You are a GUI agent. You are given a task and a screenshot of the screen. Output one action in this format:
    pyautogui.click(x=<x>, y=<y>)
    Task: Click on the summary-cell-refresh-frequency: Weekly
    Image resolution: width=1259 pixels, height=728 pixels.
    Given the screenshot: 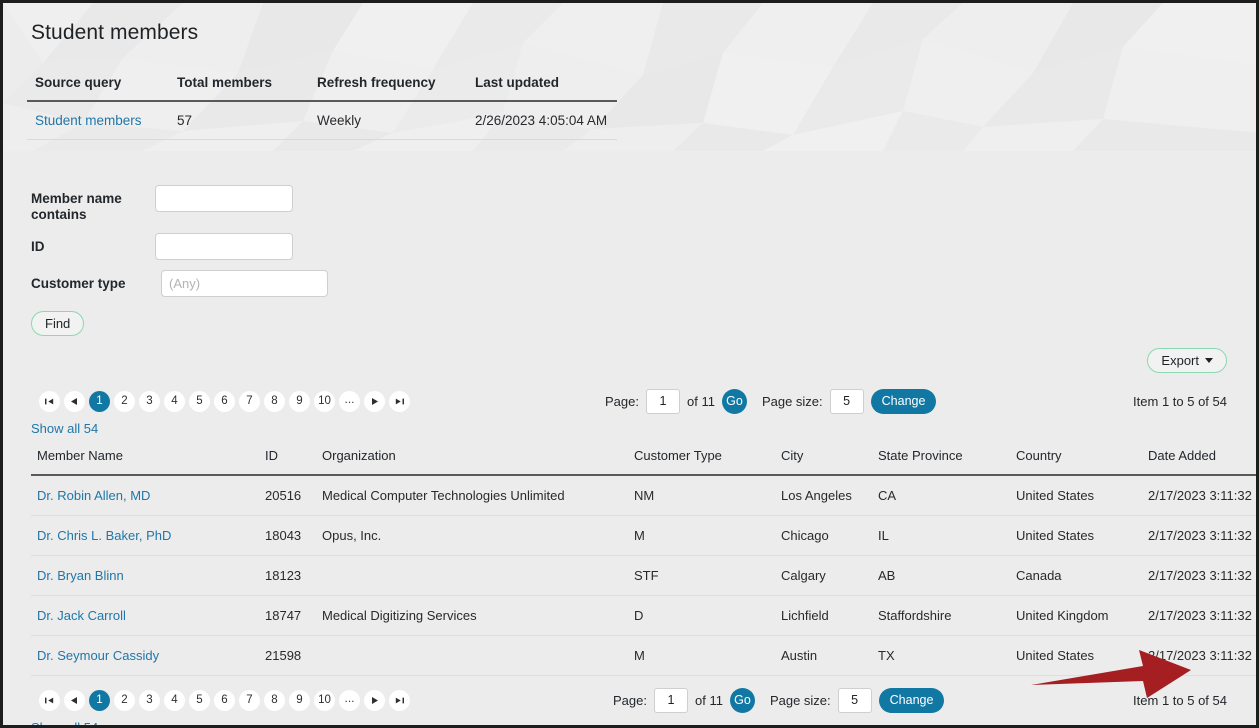 What is the action you would take?
    pyautogui.click(x=388, y=120)
    